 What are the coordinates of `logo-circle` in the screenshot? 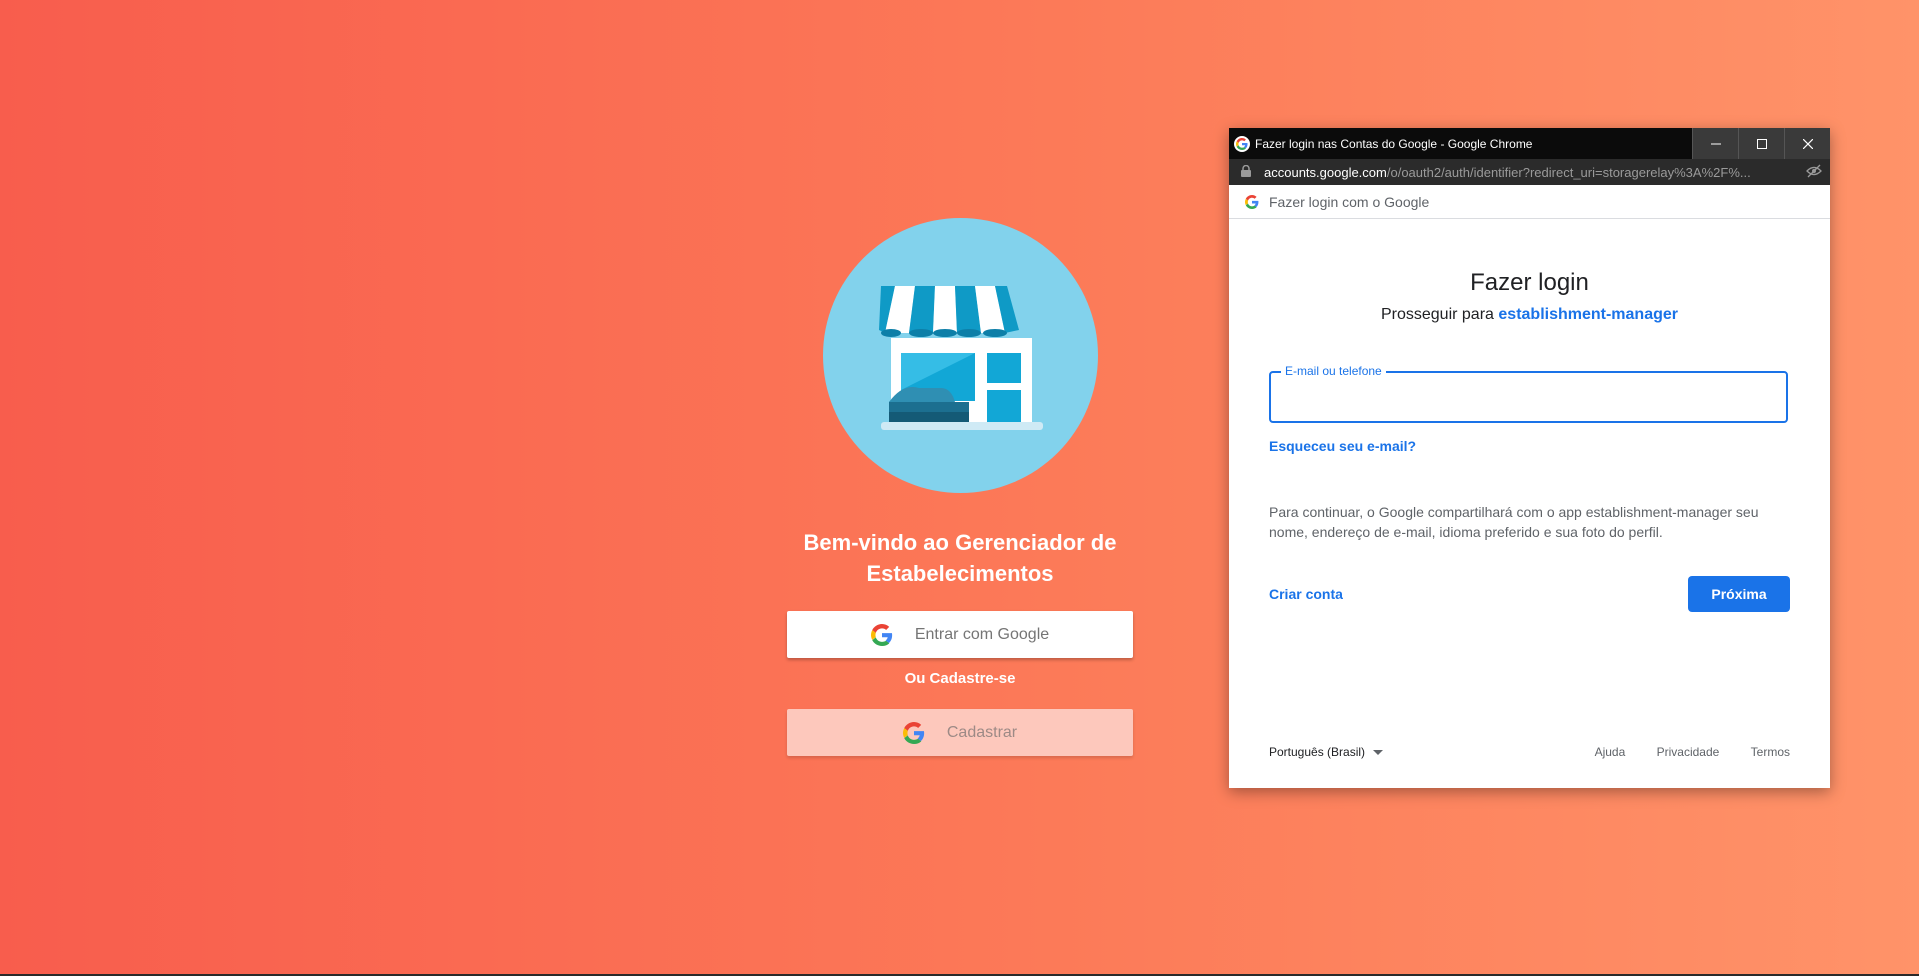 It's located at (960, 355).